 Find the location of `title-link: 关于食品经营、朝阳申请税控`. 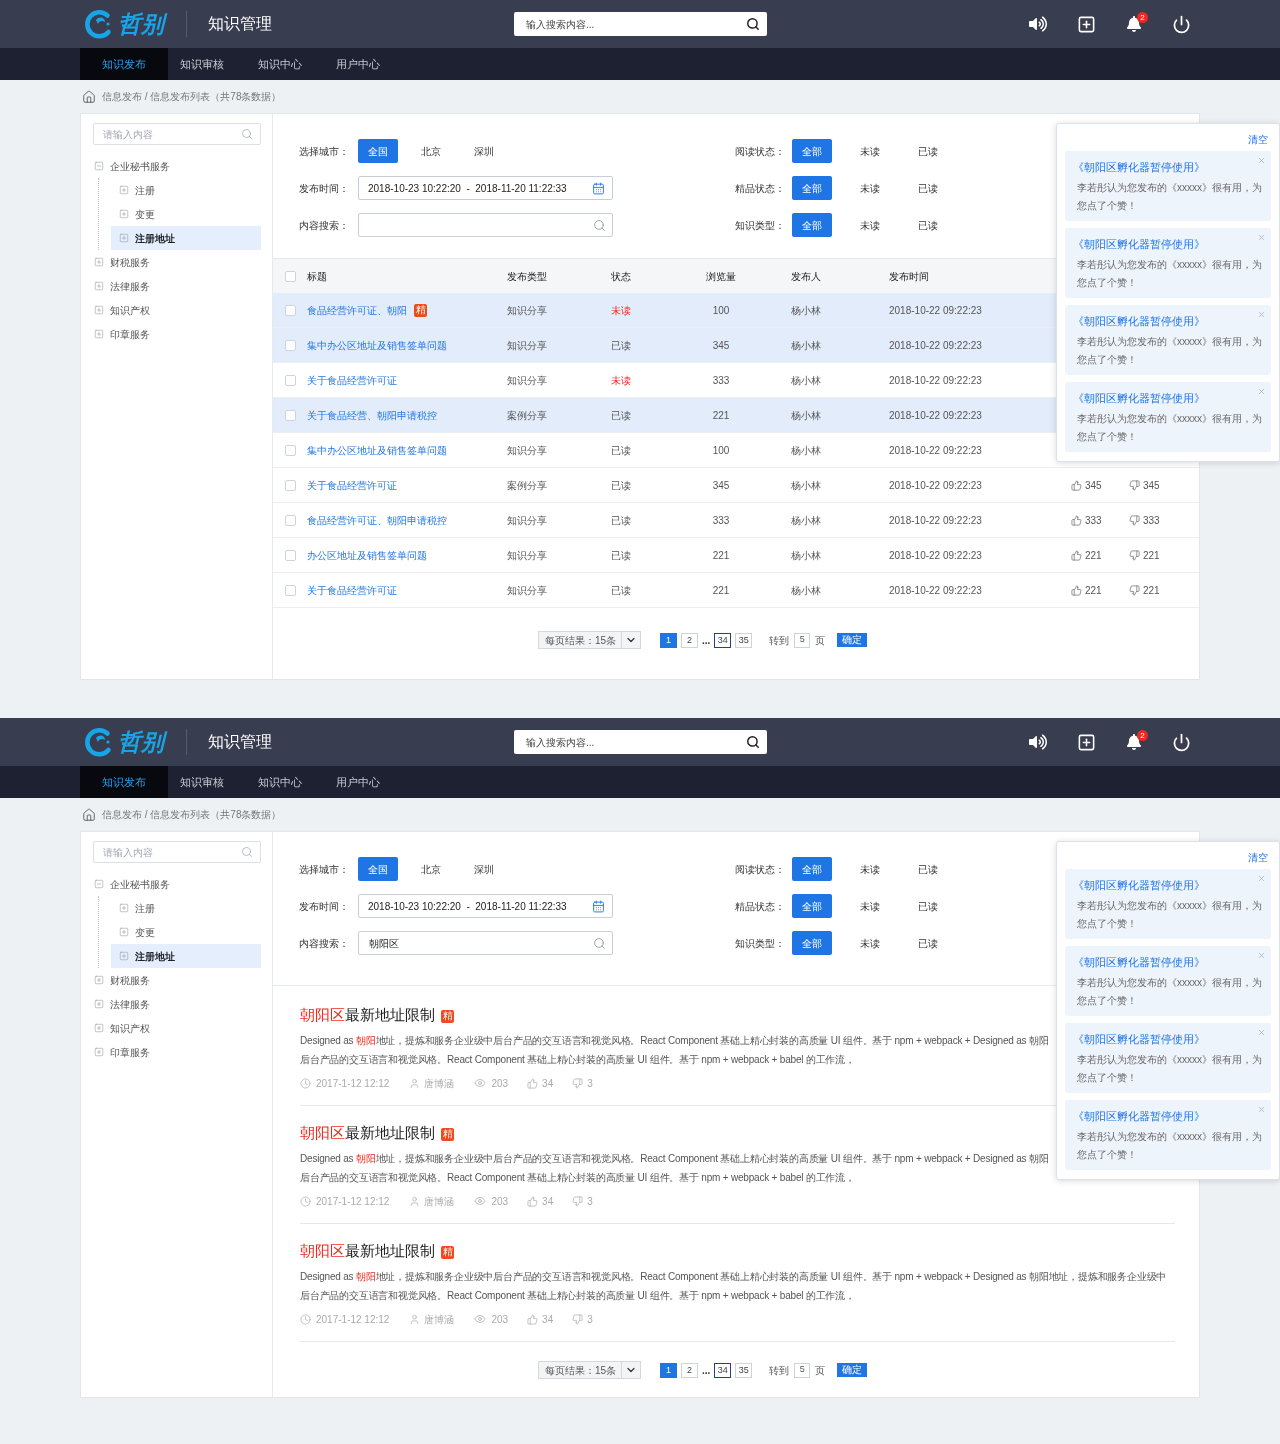

title-link: 关于食品经营、朝阳申请税控 is located at coordinates (372, 415).